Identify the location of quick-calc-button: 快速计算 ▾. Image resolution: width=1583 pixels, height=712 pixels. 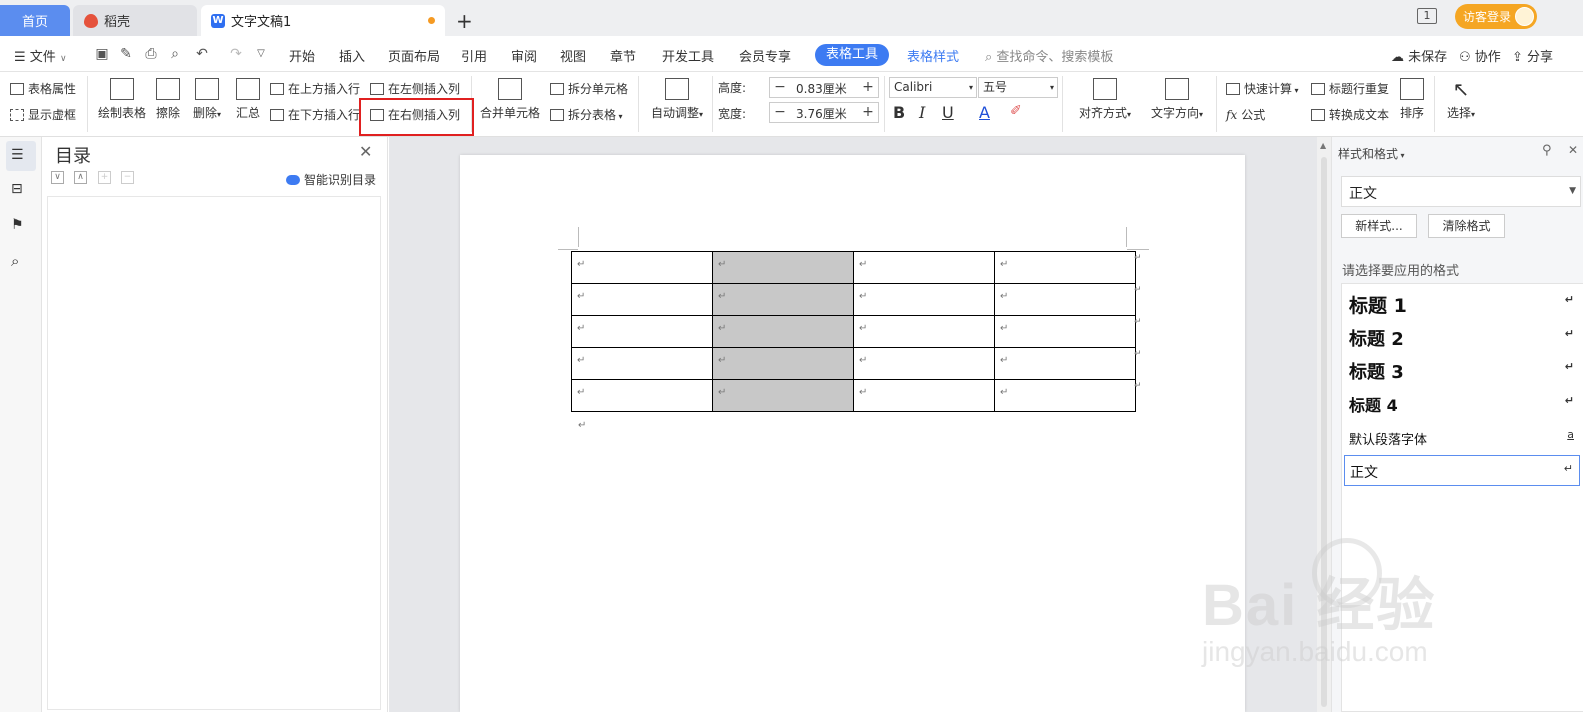
(1262, 88).